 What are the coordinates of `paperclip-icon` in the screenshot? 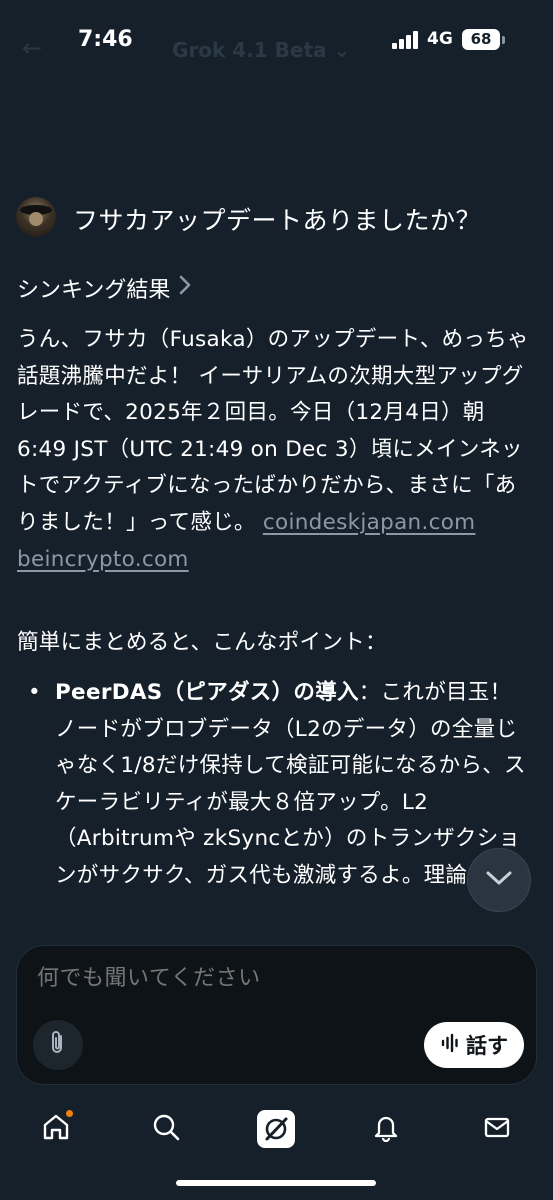 It's located at (58, 1045).